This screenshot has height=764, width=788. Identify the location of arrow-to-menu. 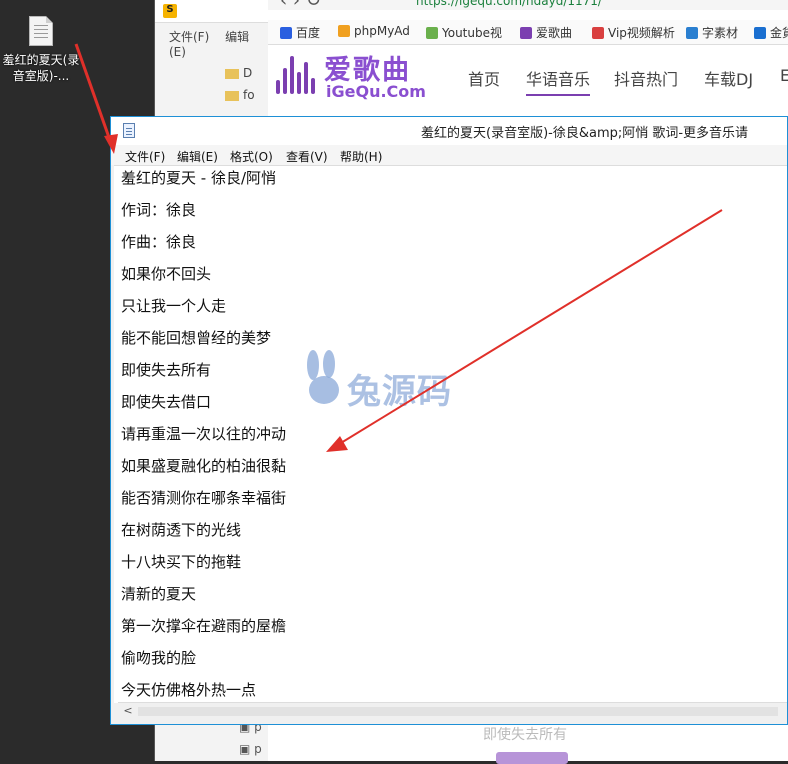
(96, 98).